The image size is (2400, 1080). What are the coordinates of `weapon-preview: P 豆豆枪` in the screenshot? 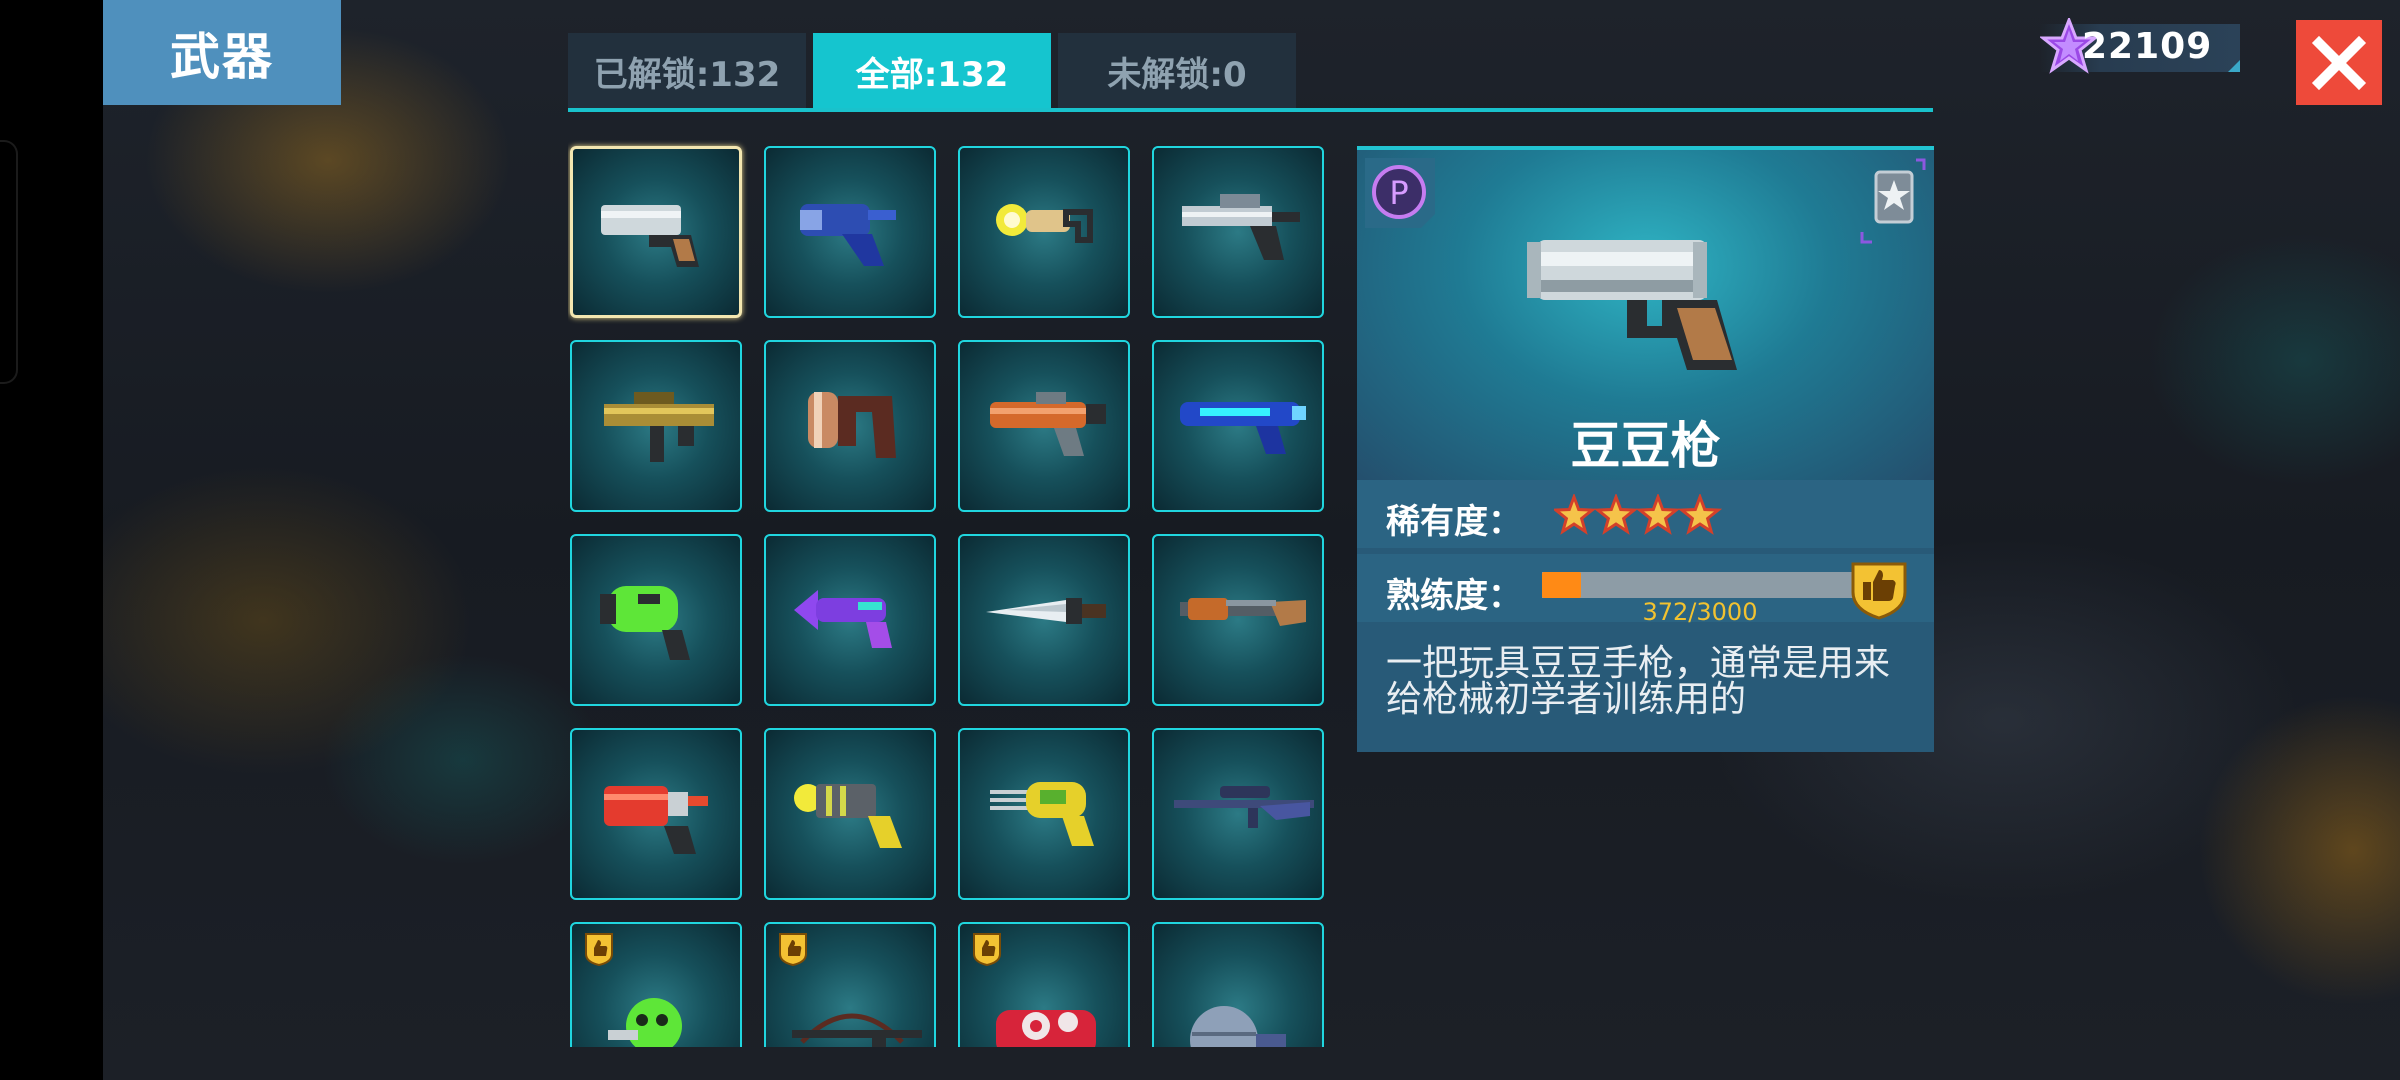 It's located at (1645, 315).